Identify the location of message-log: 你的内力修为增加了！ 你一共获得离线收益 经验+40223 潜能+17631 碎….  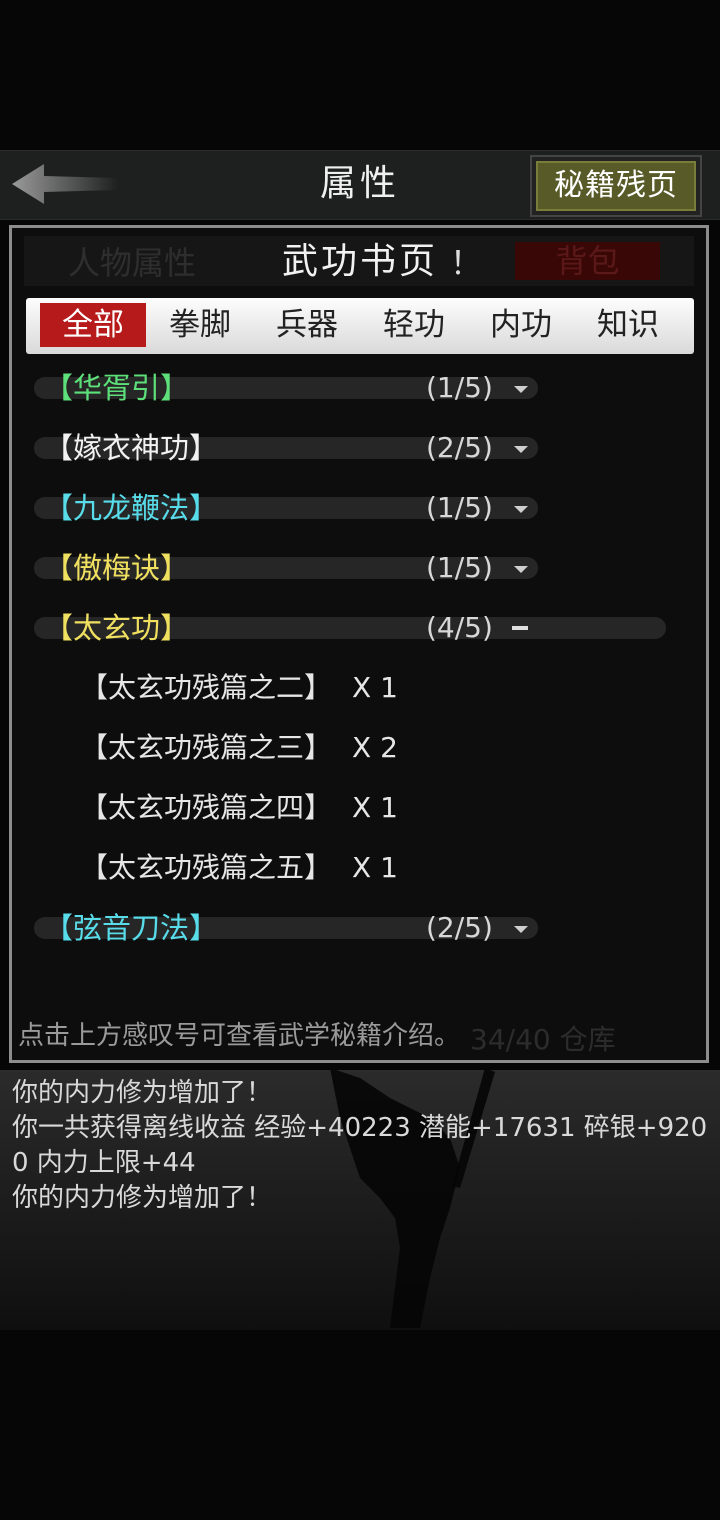
(360, 1146).